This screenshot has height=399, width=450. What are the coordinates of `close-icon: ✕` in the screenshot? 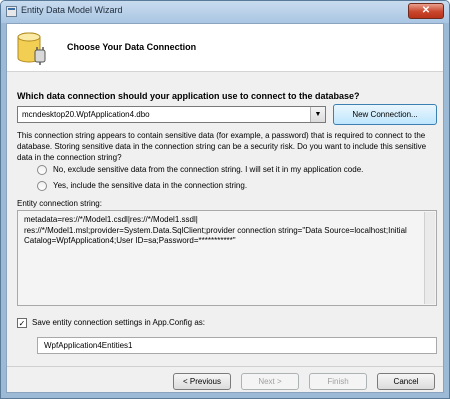 It's located at (426, 10).